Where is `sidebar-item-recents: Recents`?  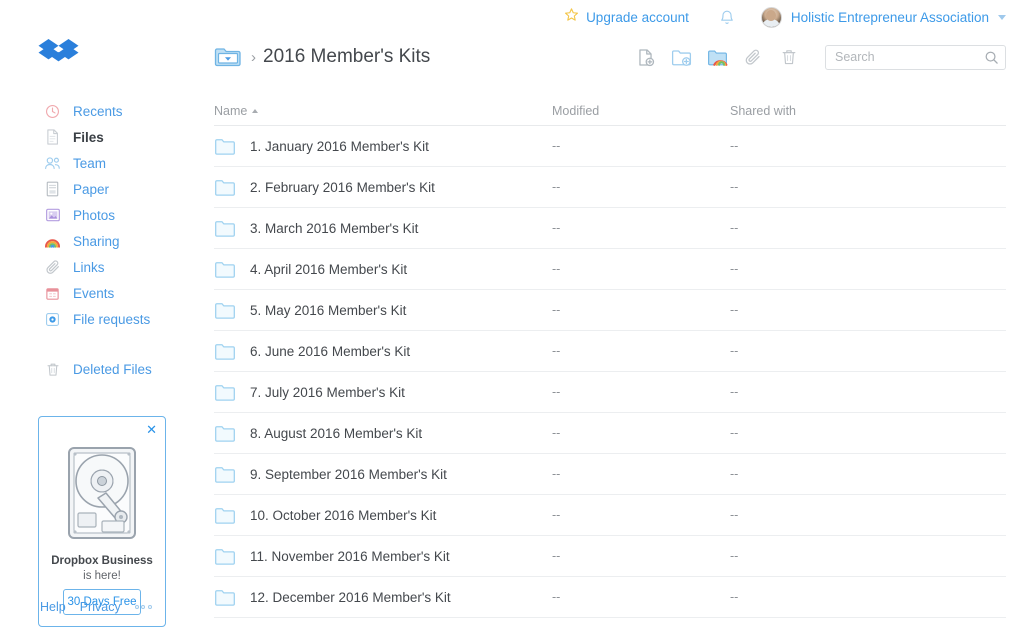
sidebar-item-recents: Recents is located at coordinates (102, 111).